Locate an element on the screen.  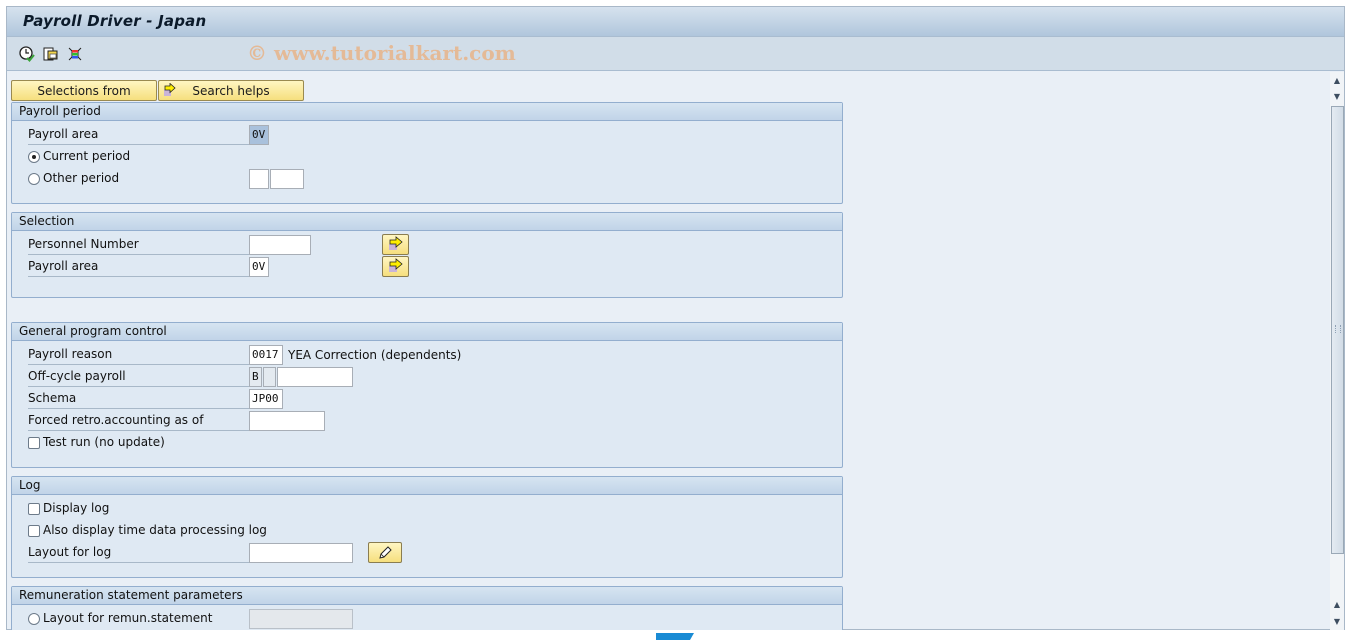
offcycle-date-field is located at coordinates (315, 377).